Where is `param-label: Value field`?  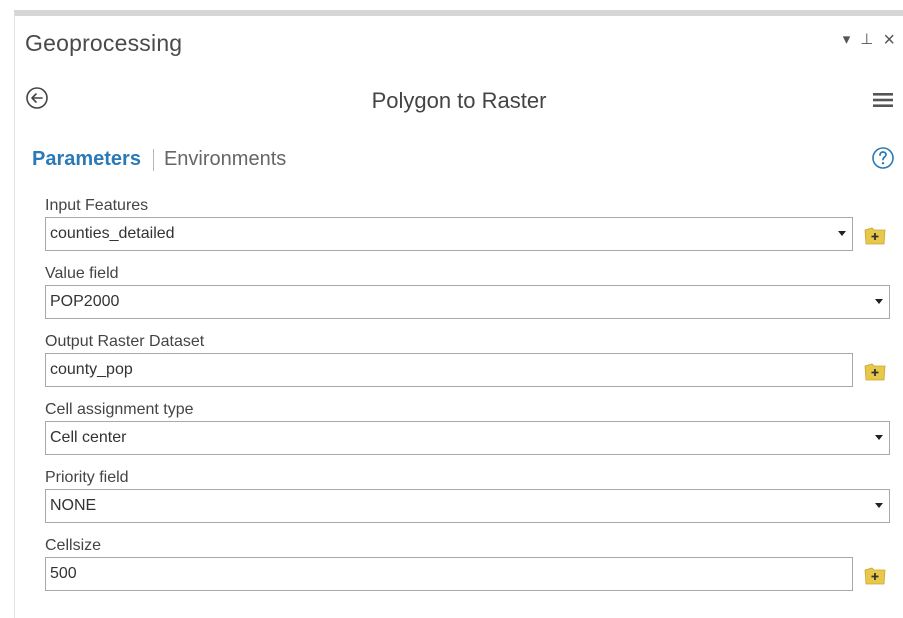 param-label: Value field is located at coordinates (82, 273).